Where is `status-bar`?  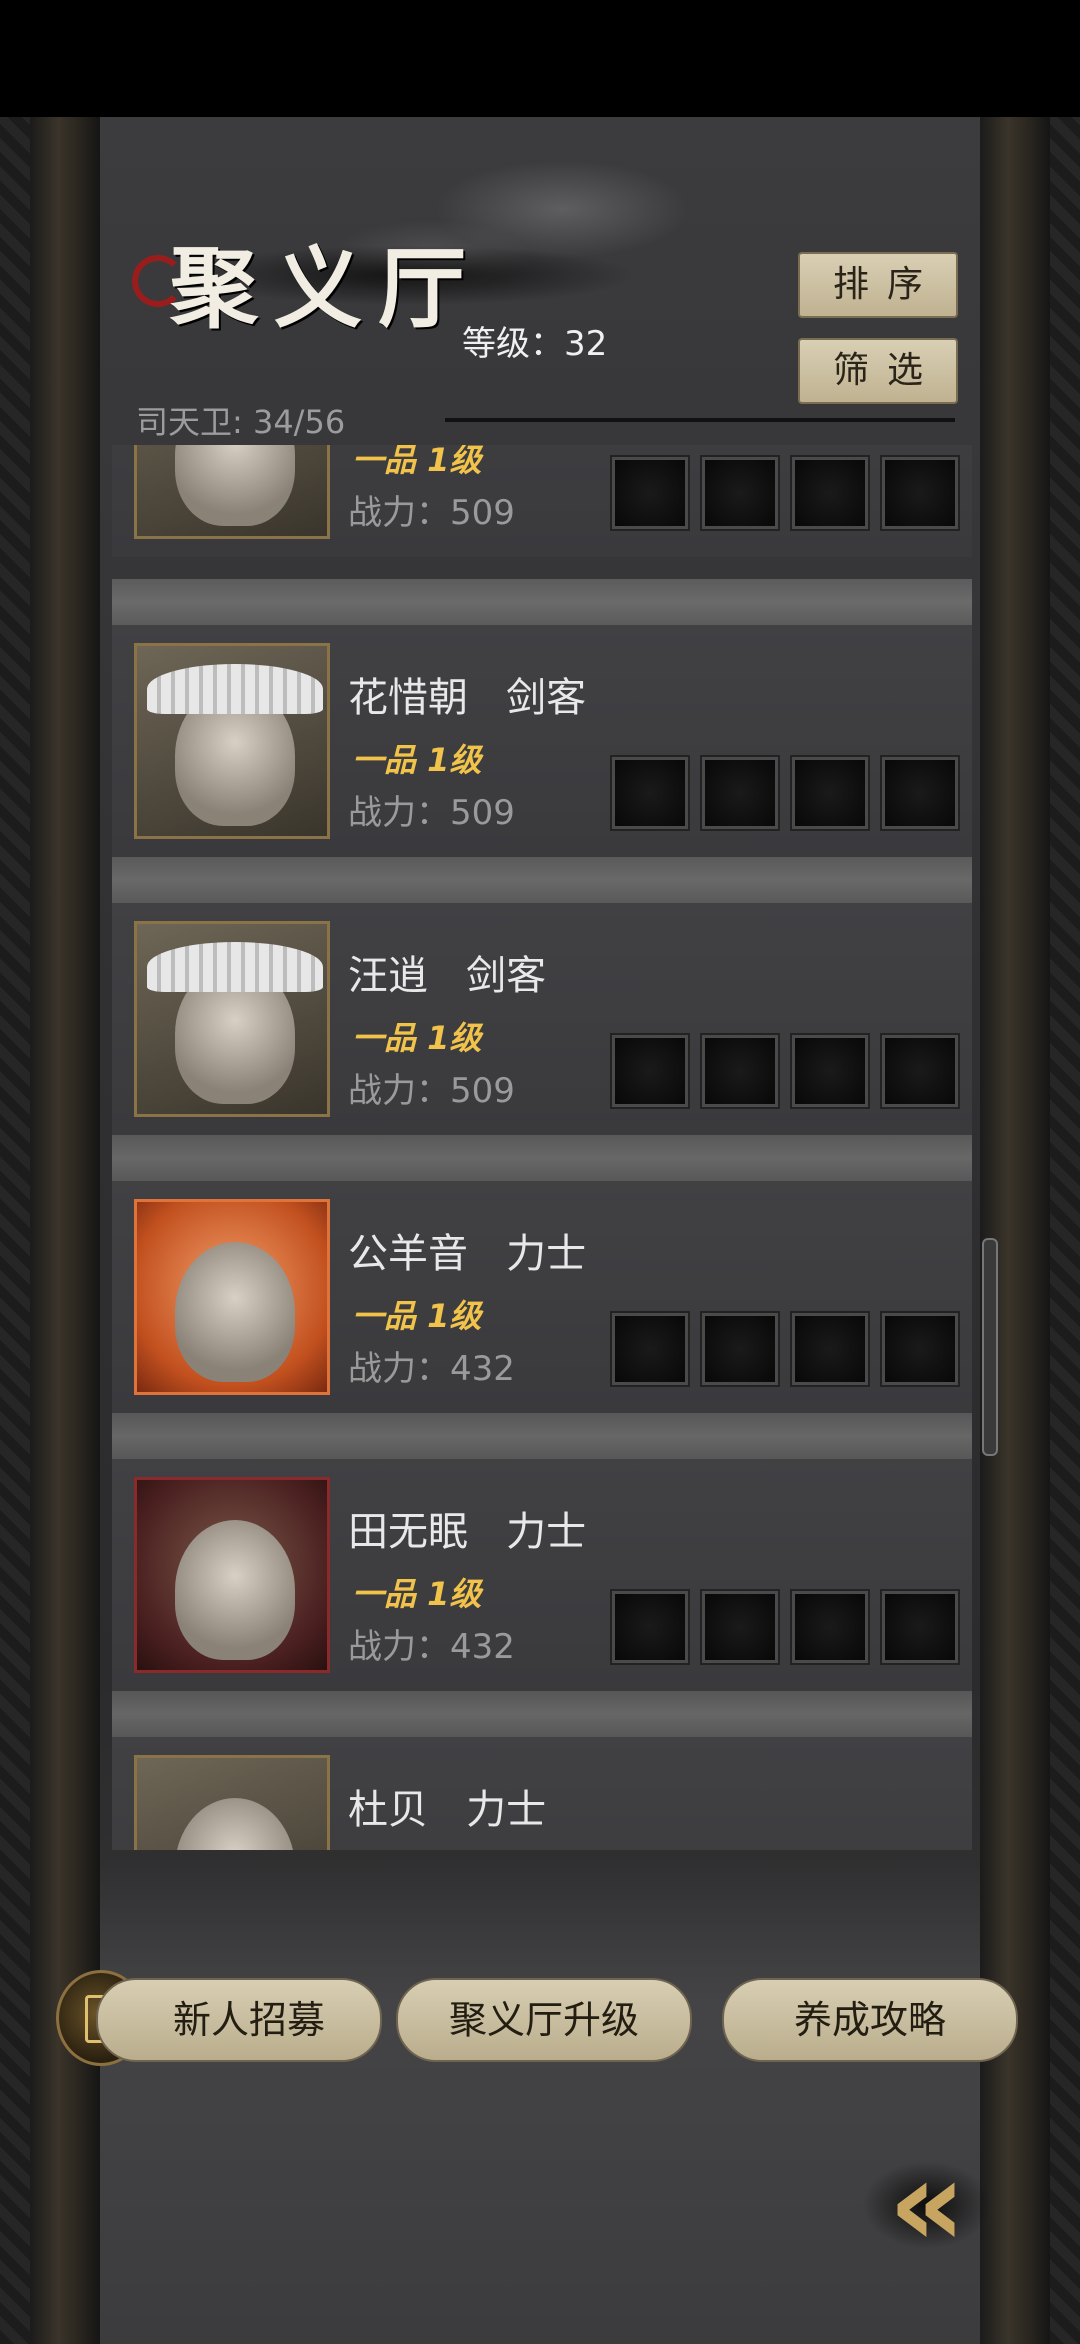
status-bar is located at coordinates (540, 58).